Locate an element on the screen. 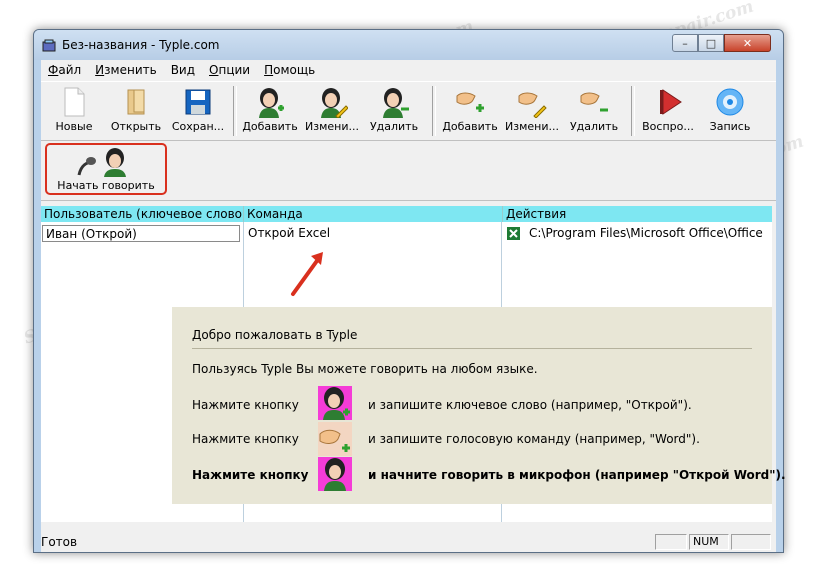 This screenshot has height=584, width=813. delete-user-button: Удалить is located at coordinates (394, 111).